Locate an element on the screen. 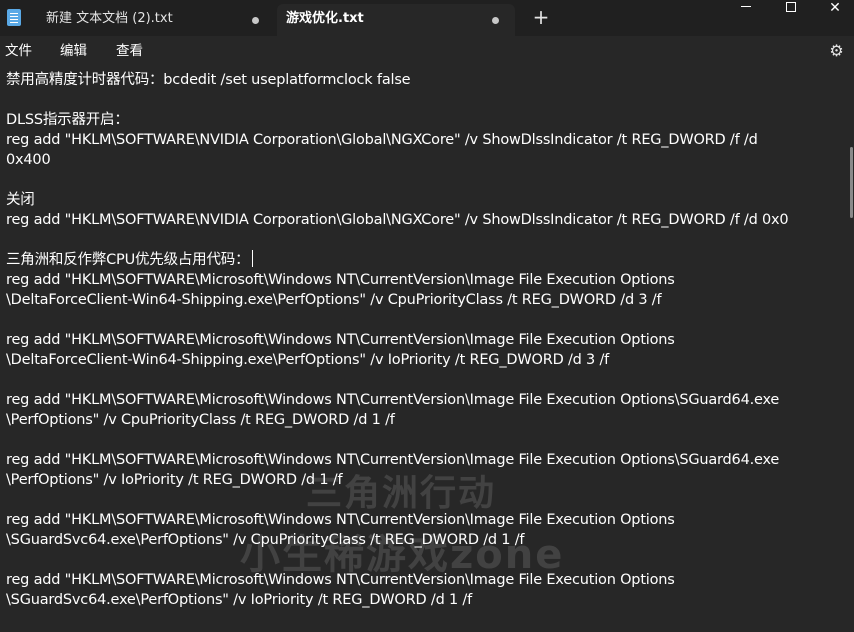  watermark-line-2: 小生稀游戏zone is located at coordinates (402, 555).